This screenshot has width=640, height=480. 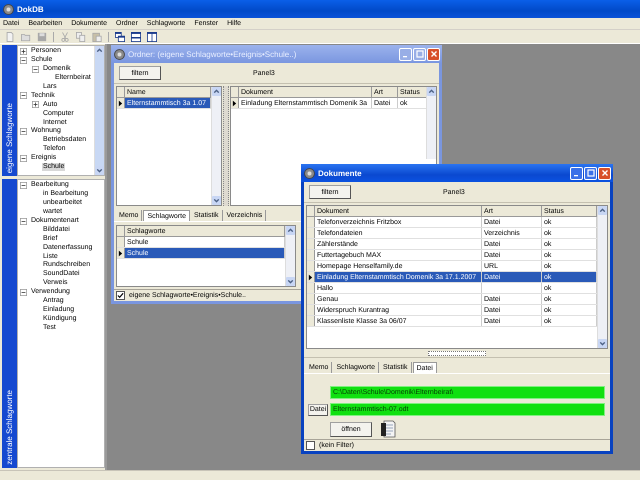 I want to click on window-title: Dokumente, so click(x=340, y=173).